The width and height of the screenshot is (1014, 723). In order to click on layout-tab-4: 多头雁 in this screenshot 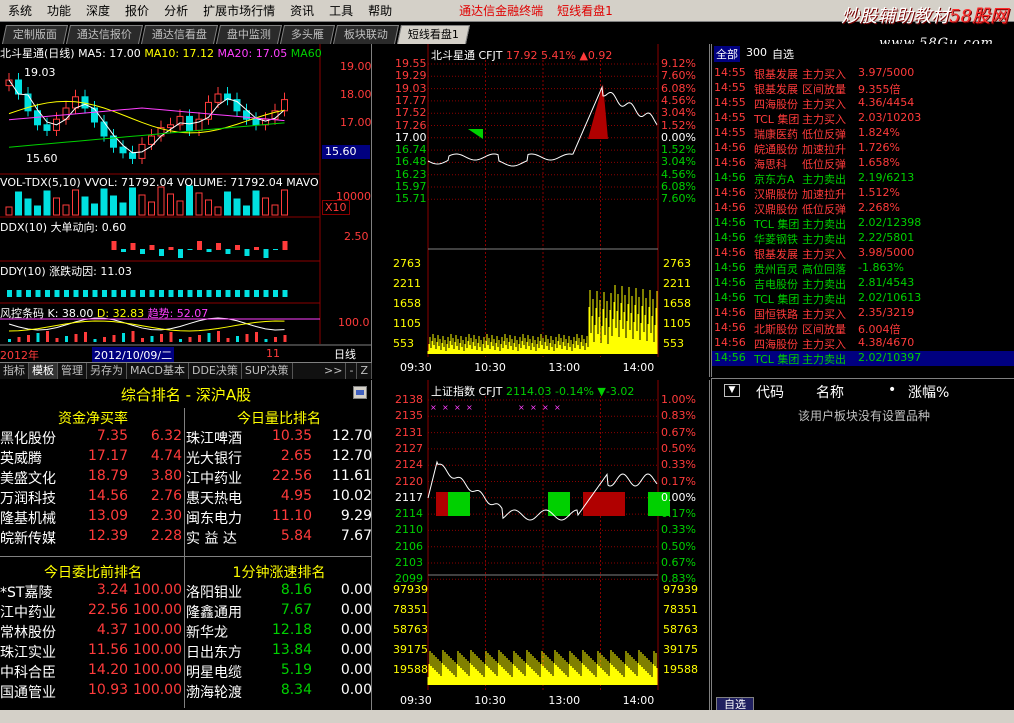, I will do `click(307, 34)`.